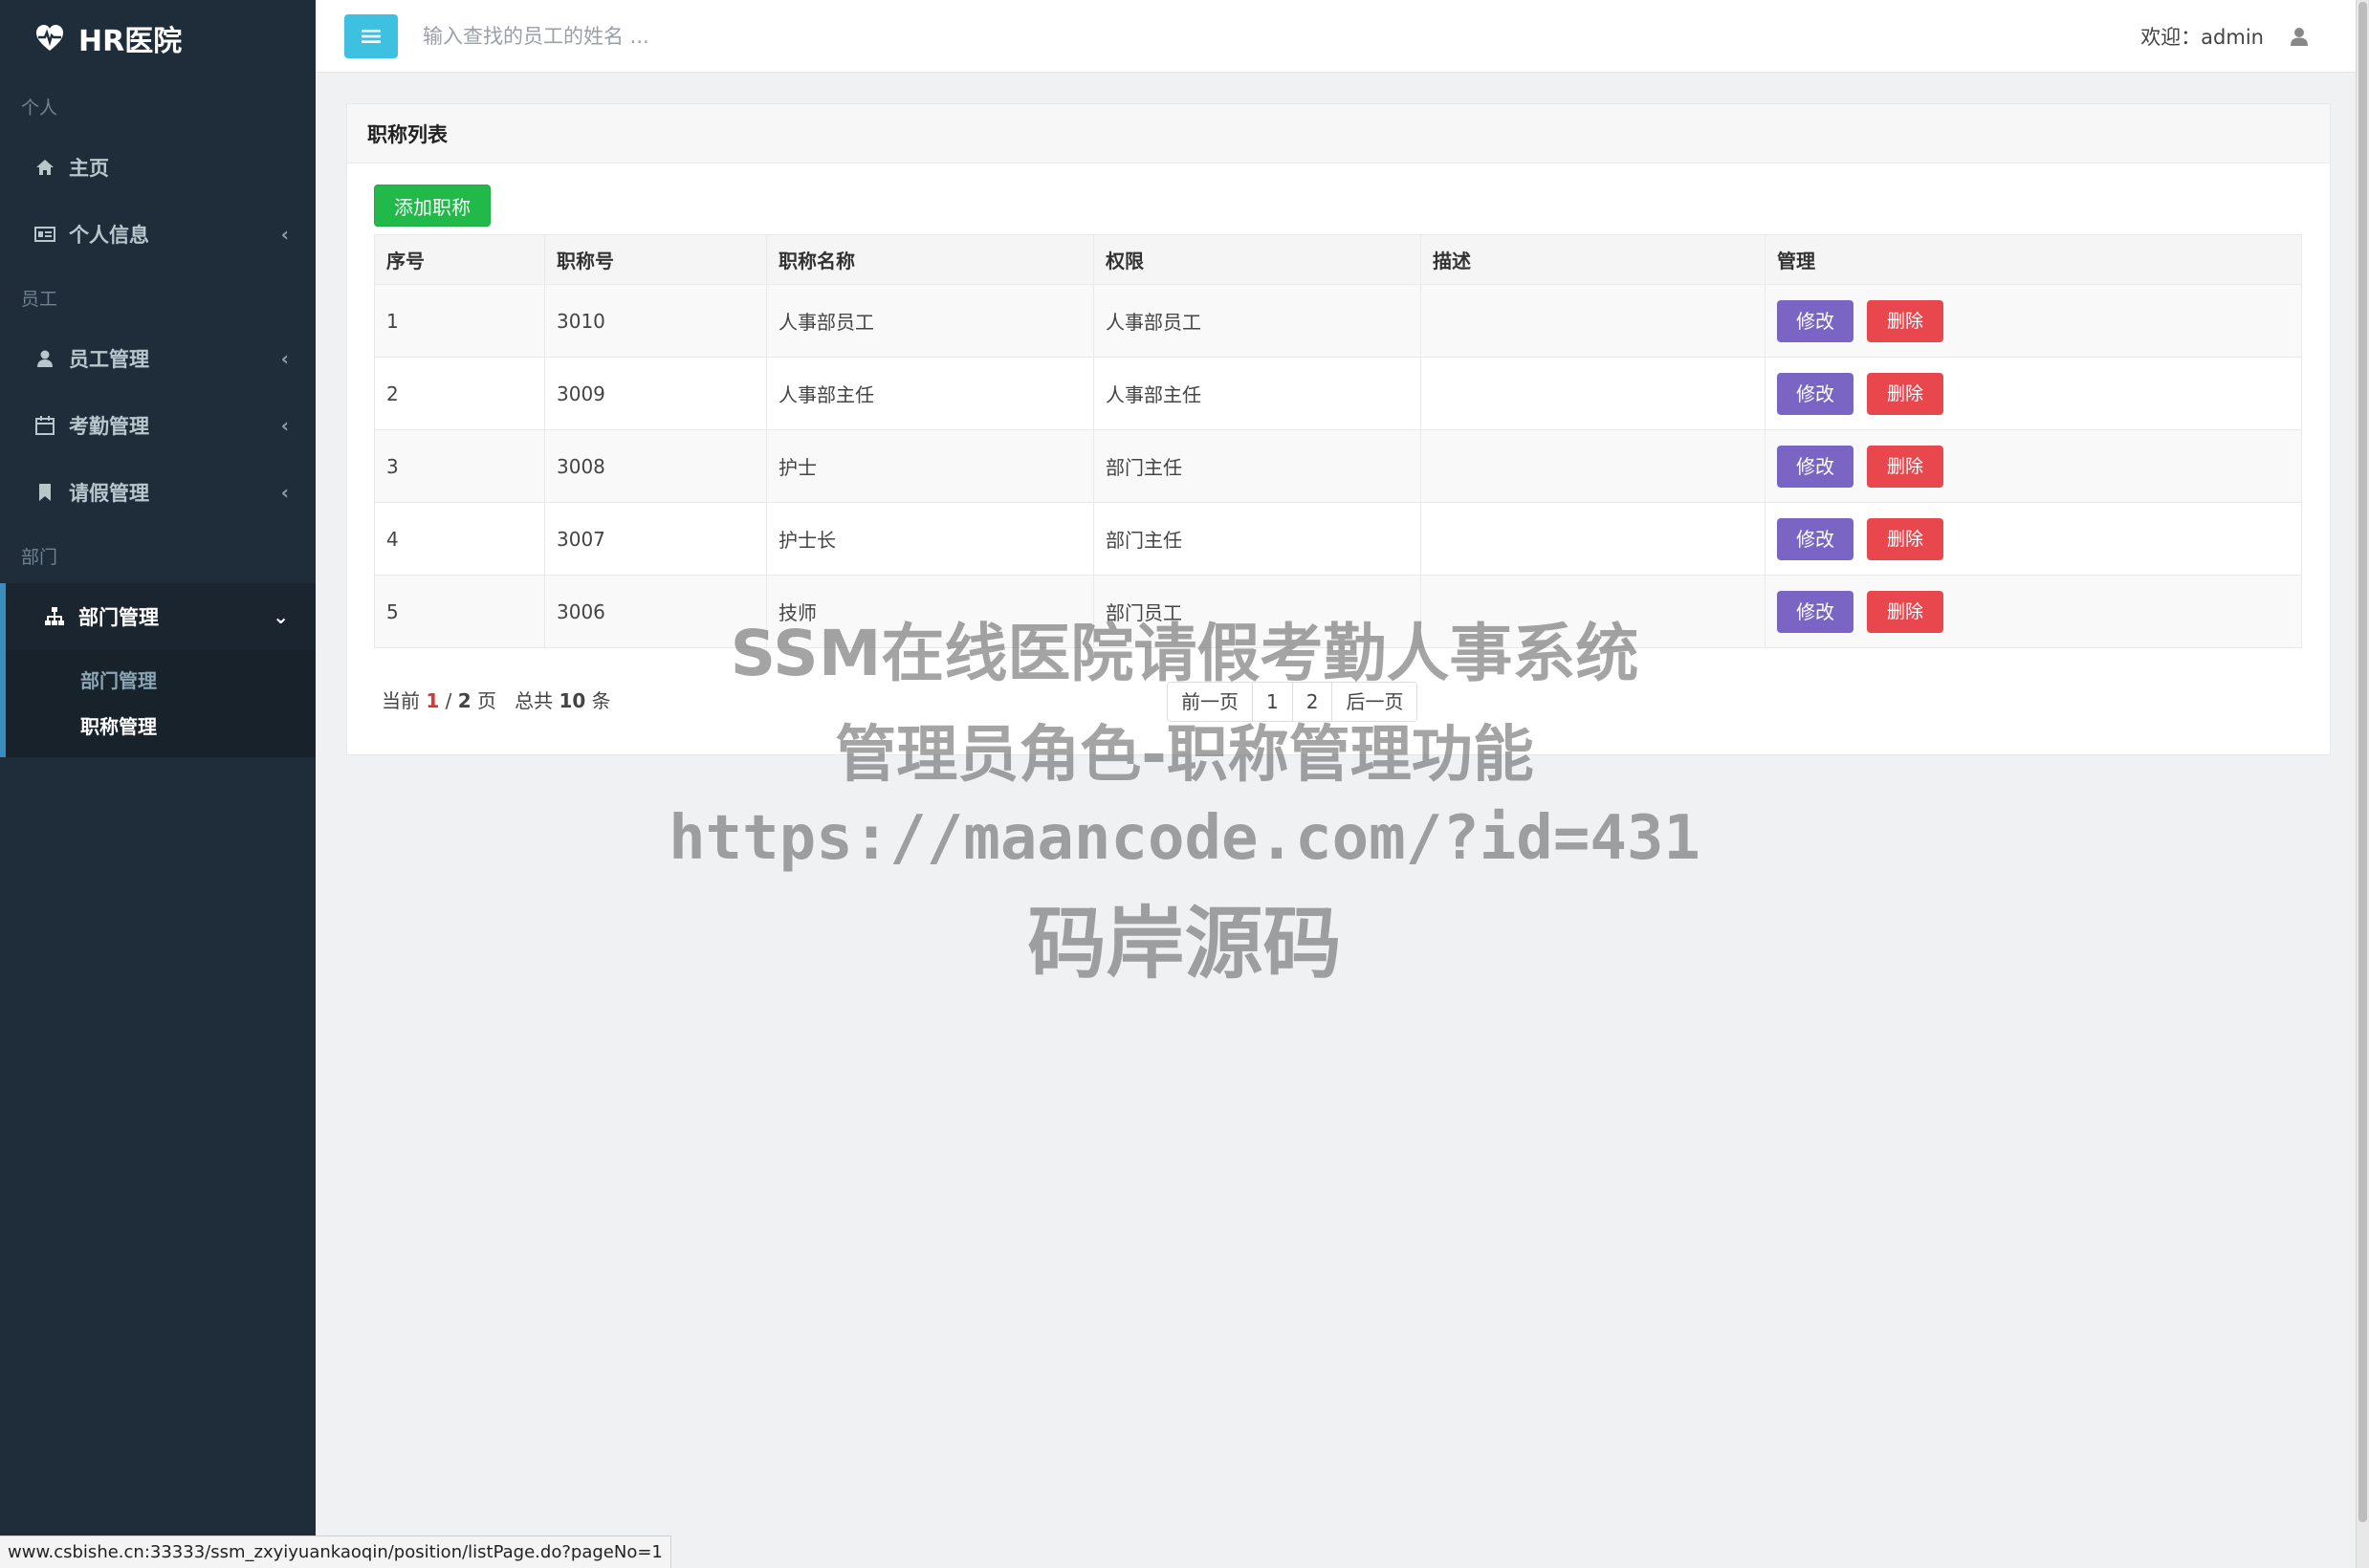 This screenshot has height=1568, width=2369. What do you see at coordinates (930, 466) in the screenshot?
I see `cell-name: 护士` at bounding box center [930, 466].